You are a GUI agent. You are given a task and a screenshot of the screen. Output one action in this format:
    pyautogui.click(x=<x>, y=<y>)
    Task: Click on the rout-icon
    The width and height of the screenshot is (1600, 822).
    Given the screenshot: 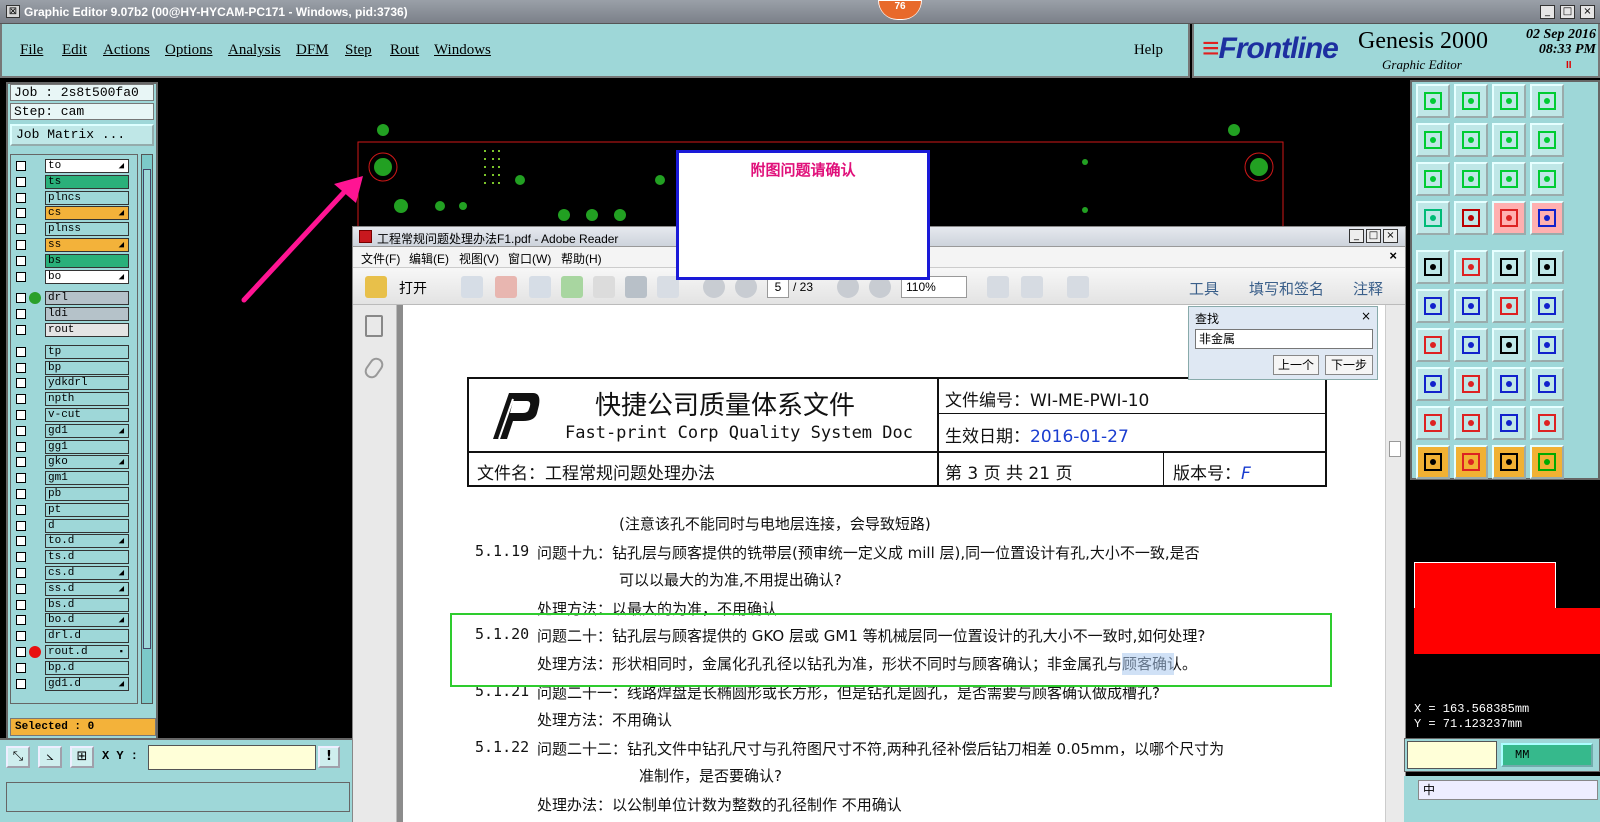 What is the action you would take?
    pyautogui.click(x=1509, y=218)
    